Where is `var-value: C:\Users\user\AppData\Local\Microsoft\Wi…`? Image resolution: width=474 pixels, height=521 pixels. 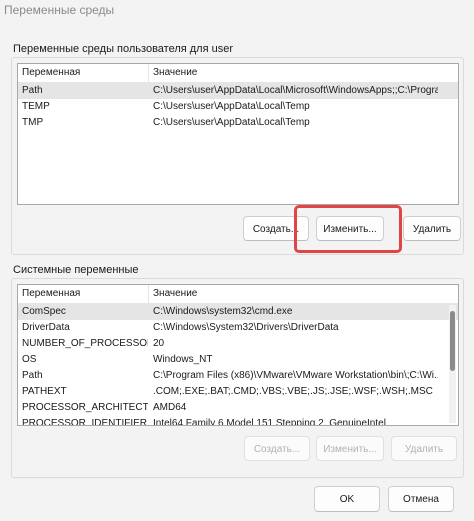
var-value: C:\Users\user\AppData\Local\Microsoft\Wi… is located at coordinates (295, 90).